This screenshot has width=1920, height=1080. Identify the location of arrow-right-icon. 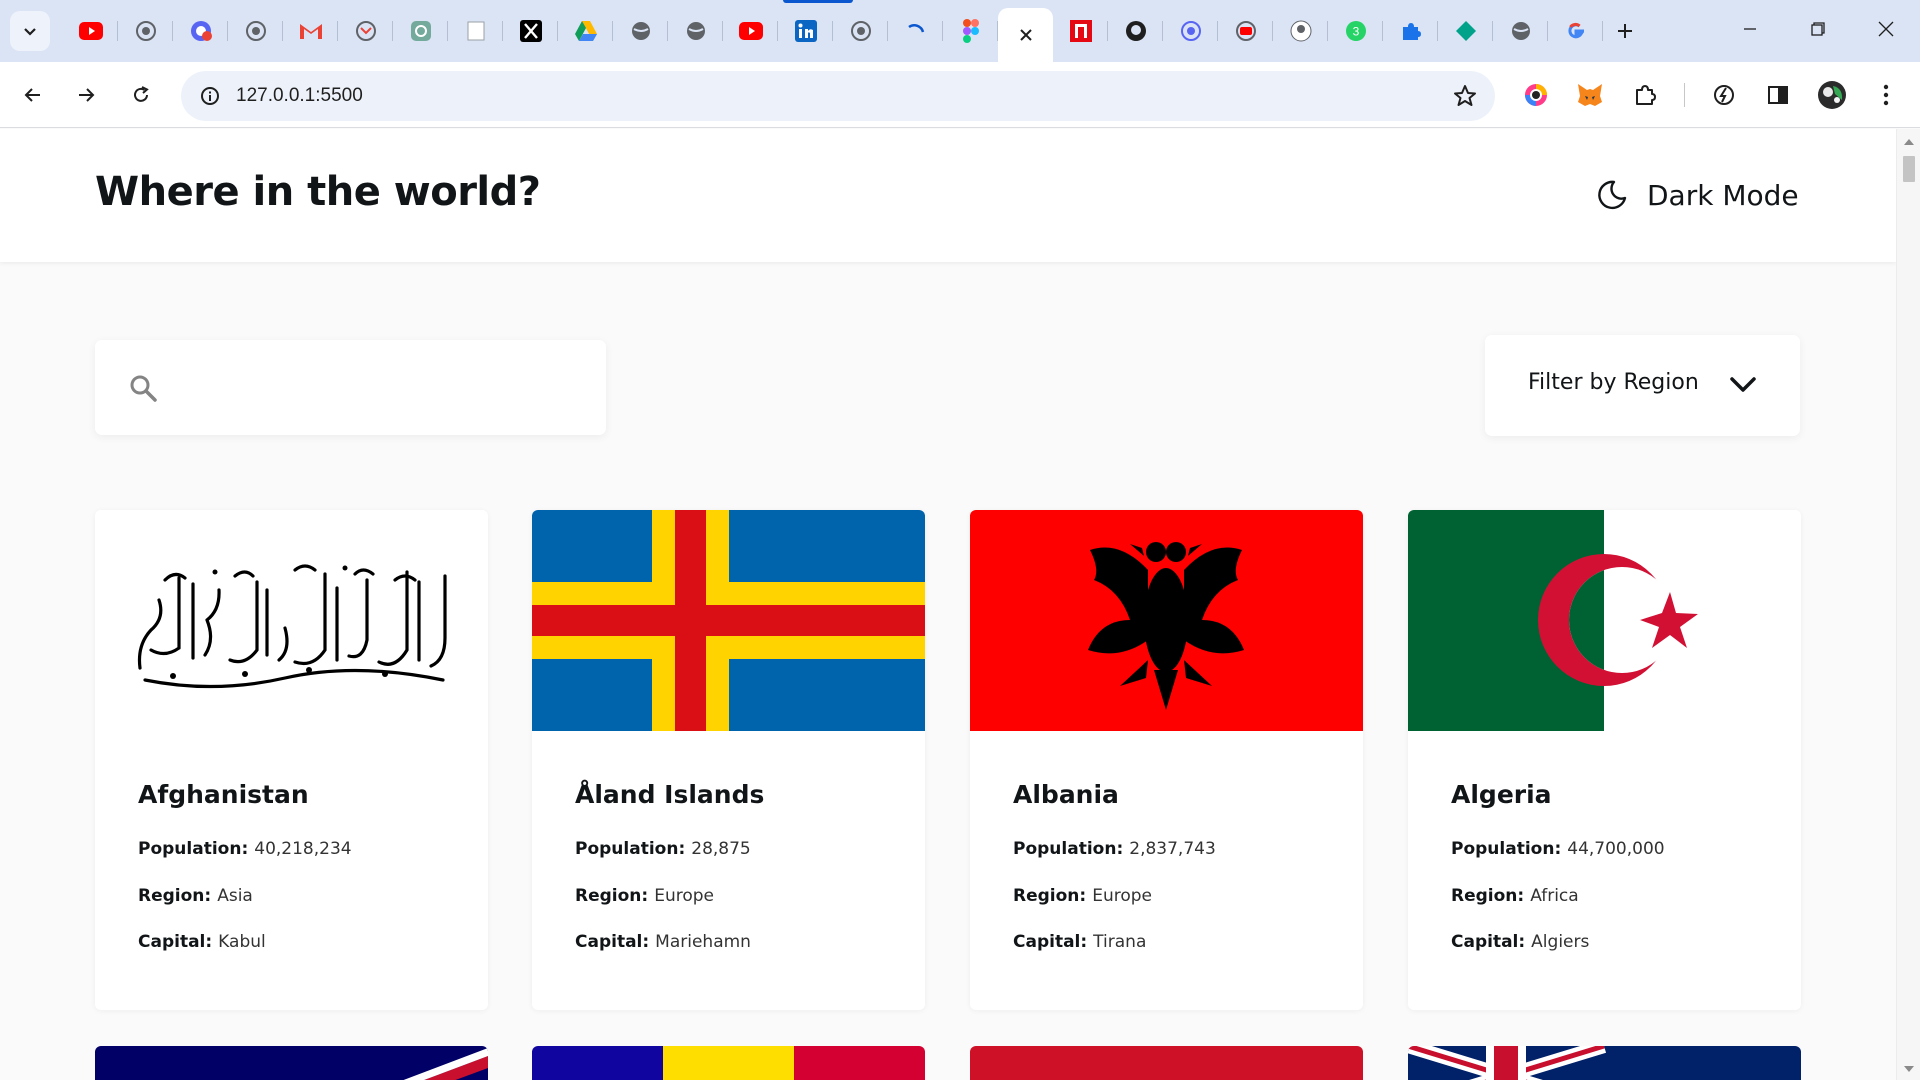
(87, 95).